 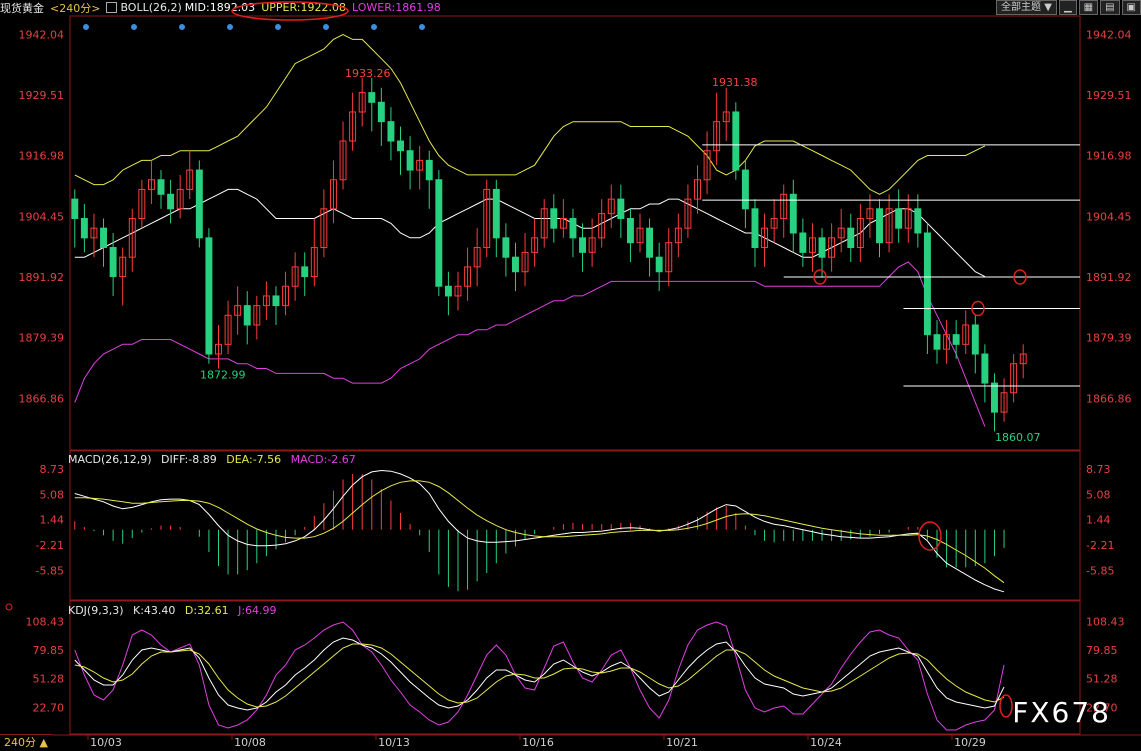 What do you see at coordinates (42, 95) in the screenshot?
I see `price-y-tick-left: 1929.51` at bounding box center [42, 95].